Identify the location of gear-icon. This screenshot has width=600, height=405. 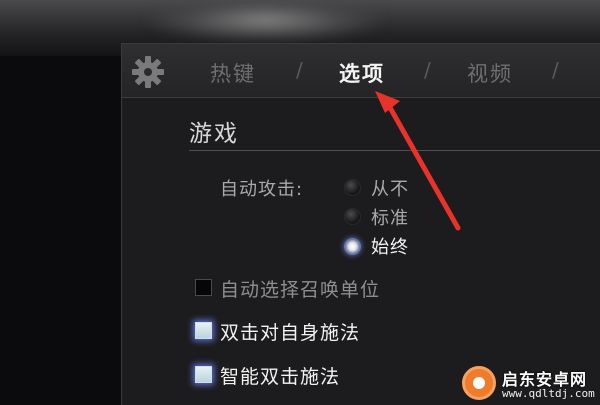
(148, 72).